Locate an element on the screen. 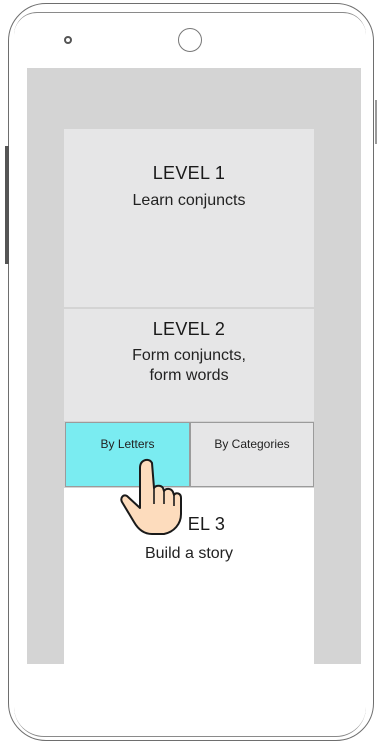 The height and width of the screenshot is (746, 378). level-2-subtitle-line2: form words is located at coordinates (189, 375).